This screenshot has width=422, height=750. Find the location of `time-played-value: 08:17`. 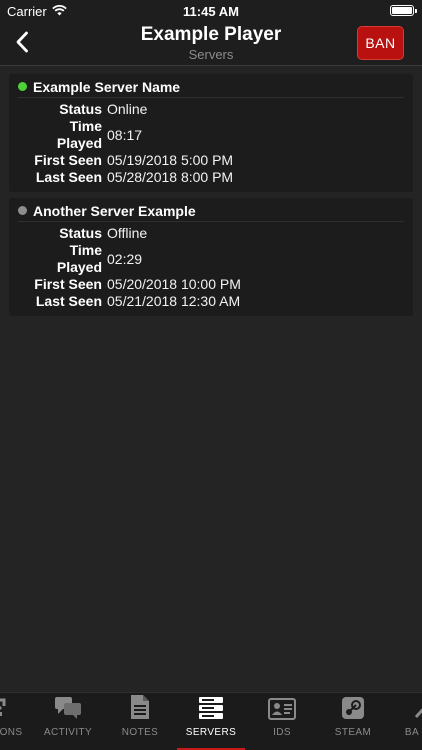

time-played-value: 08:17 is located at coordinates (125, 134).